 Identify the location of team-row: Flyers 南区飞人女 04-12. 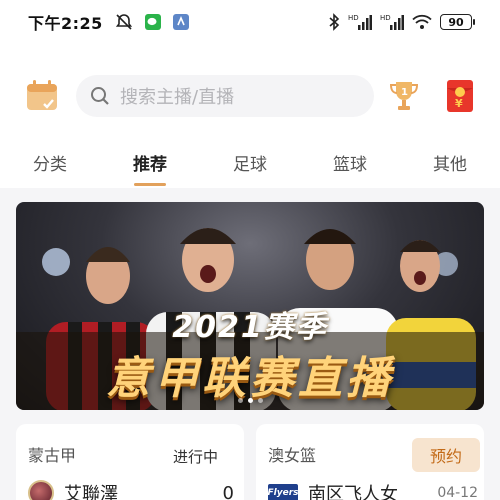
(373, 490).